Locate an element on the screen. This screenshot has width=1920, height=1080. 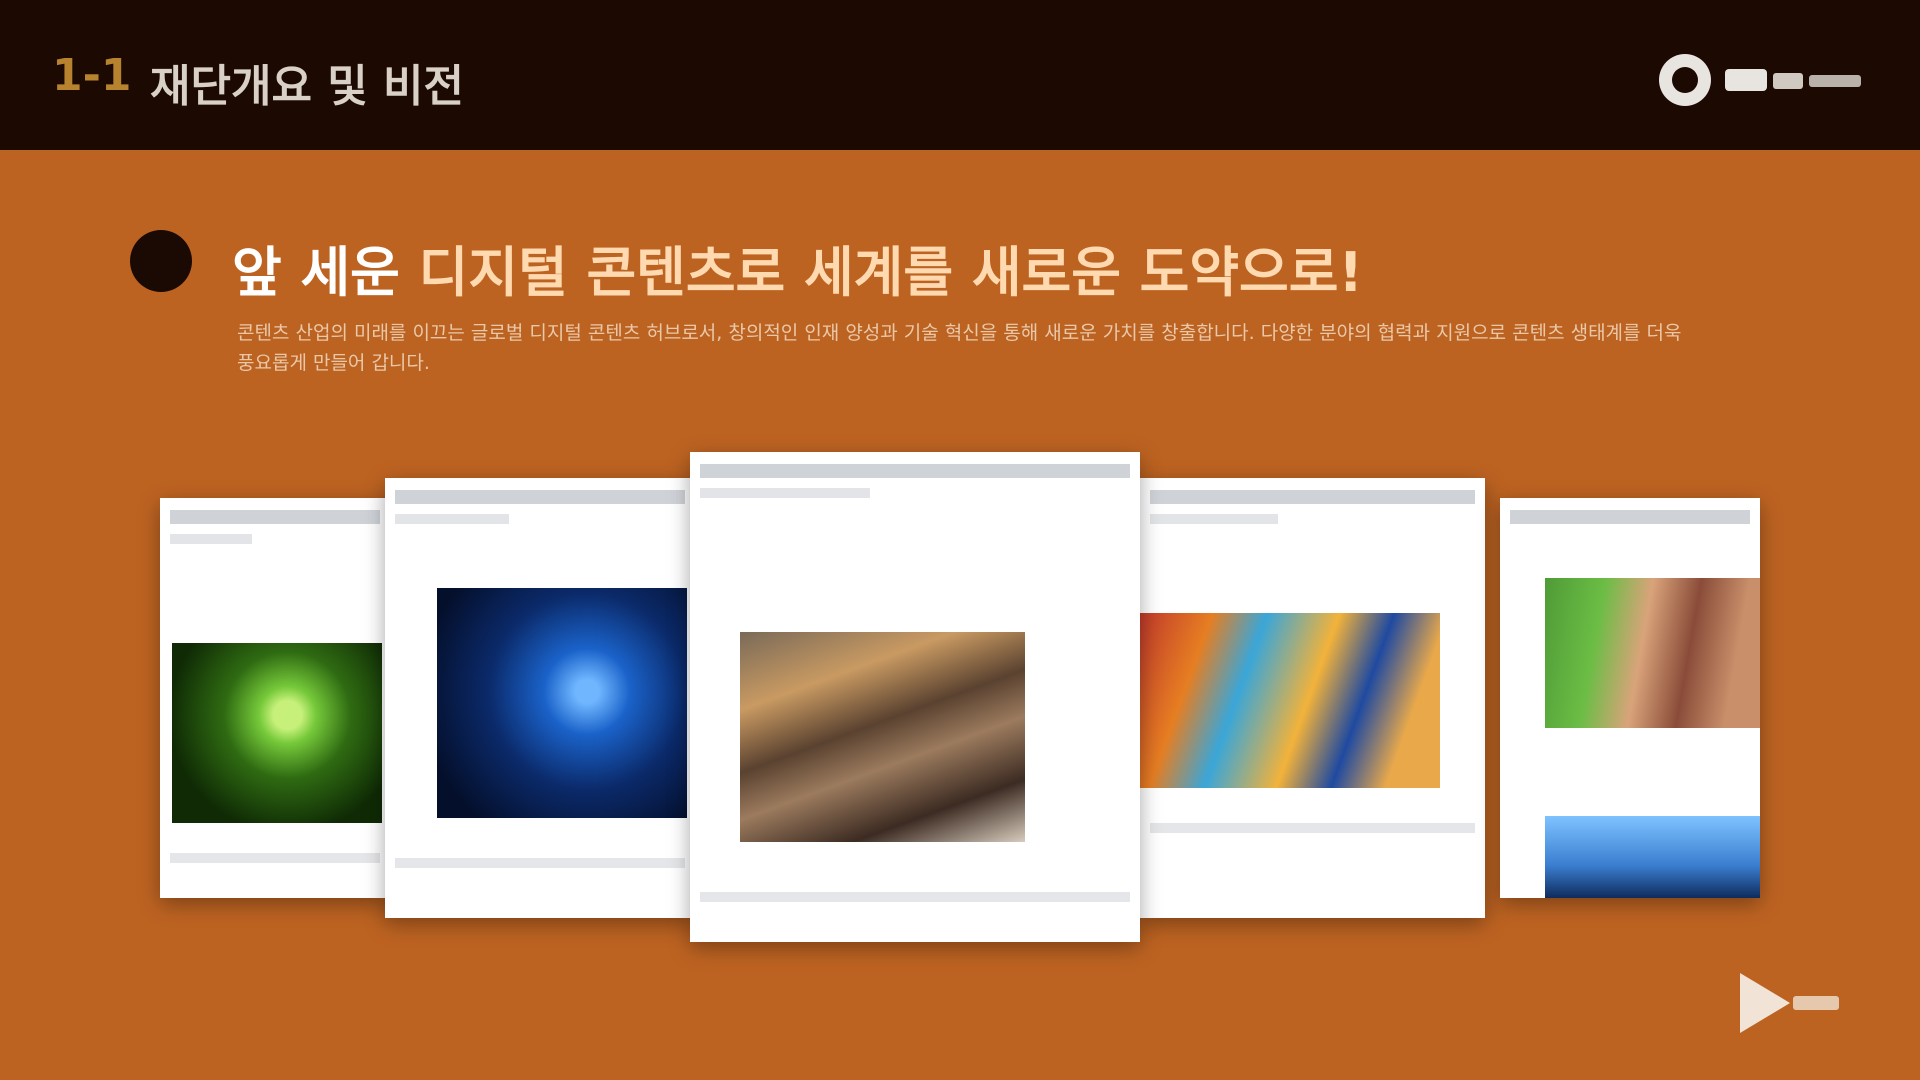
headline-plain: 앞 세운 is located at coordinates (325, 272).